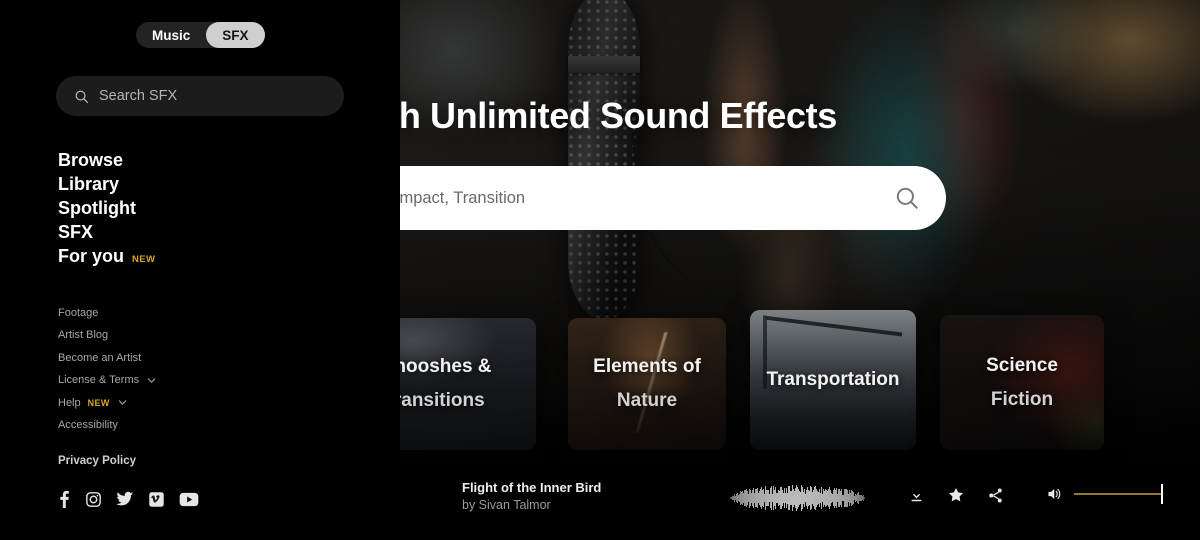 Image resolution: width=1200 pixels, height=540 pixels. What do you see at coordinates (1022, 365) in the screenshot?
I see `card-label-line1: Science` at bounding box center [1022, 365].